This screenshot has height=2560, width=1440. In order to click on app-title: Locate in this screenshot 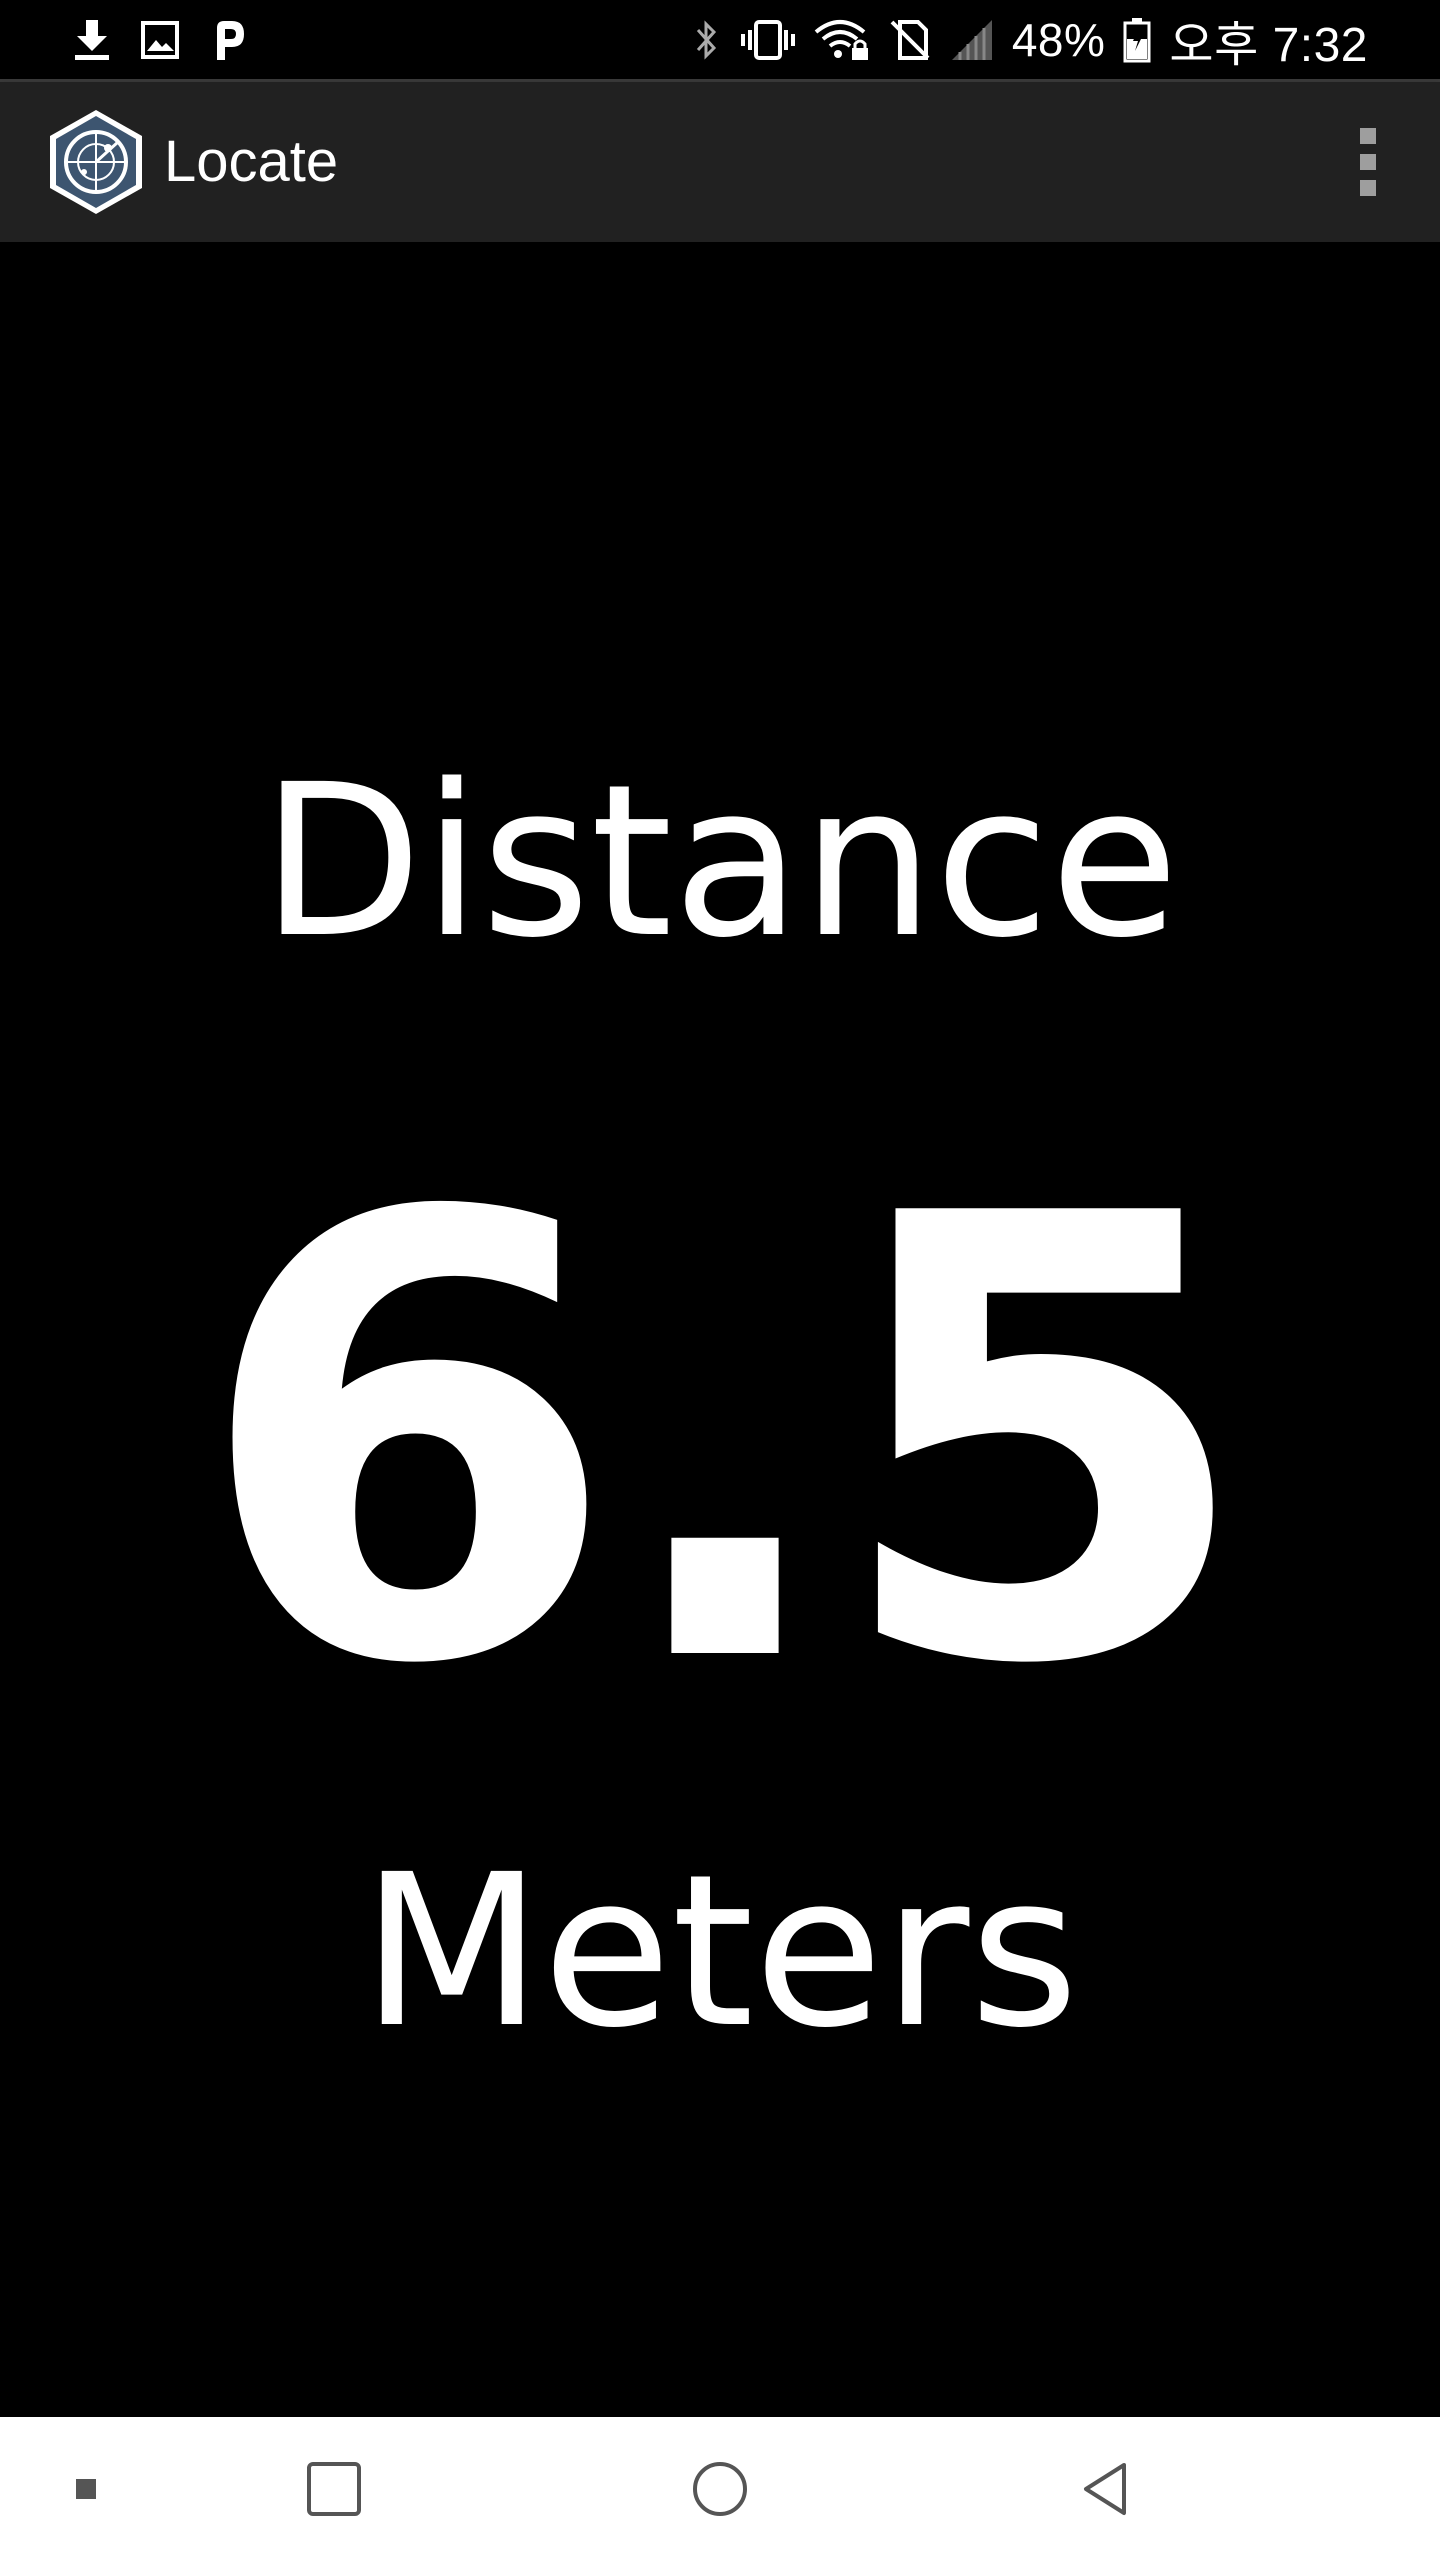, I will do `click(251, 161)`.